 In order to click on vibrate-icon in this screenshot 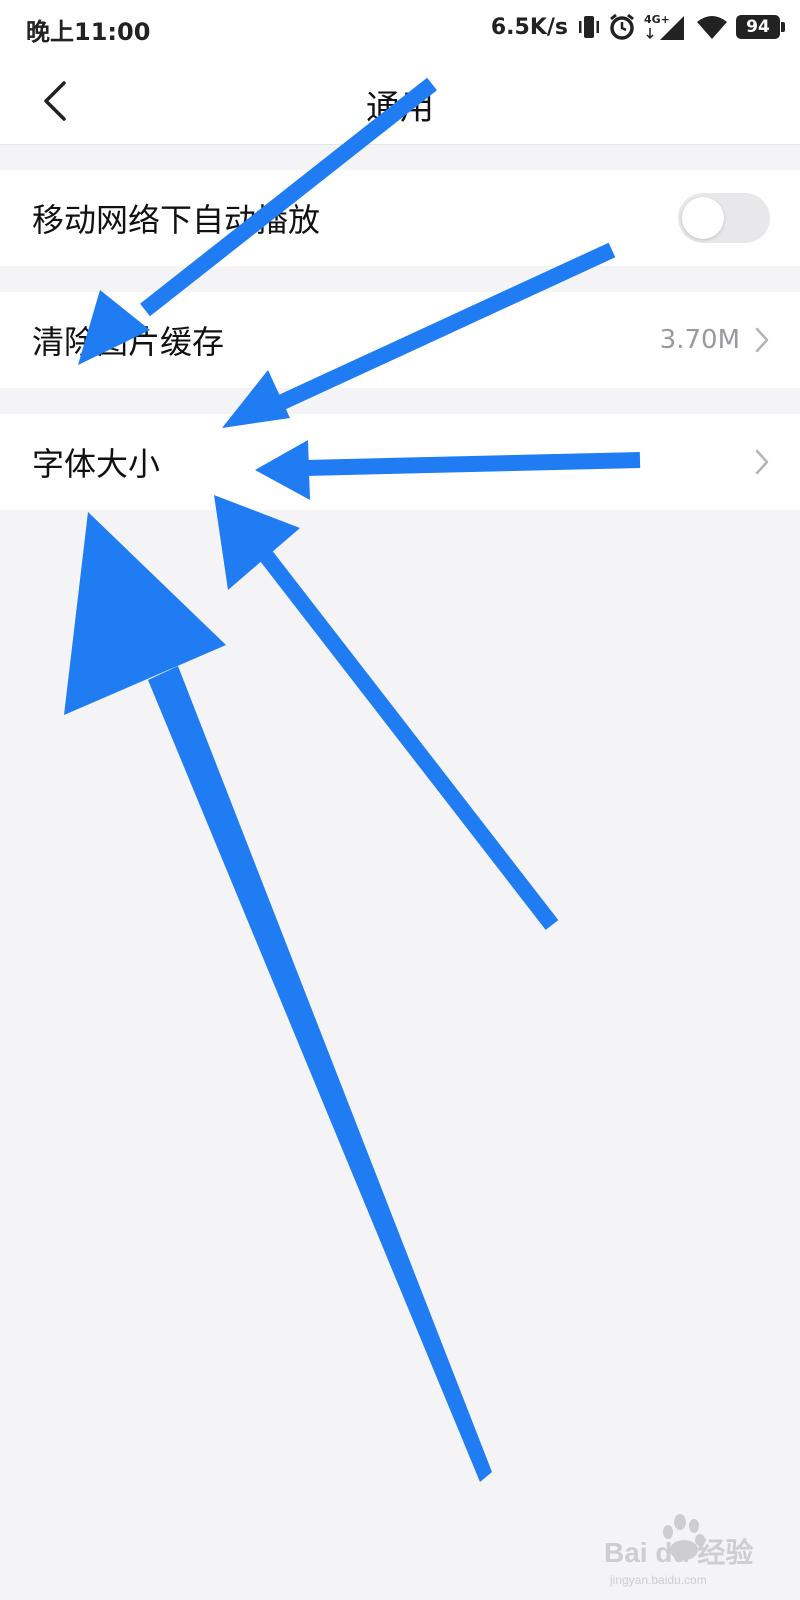, I will do `click(589, 27)`.